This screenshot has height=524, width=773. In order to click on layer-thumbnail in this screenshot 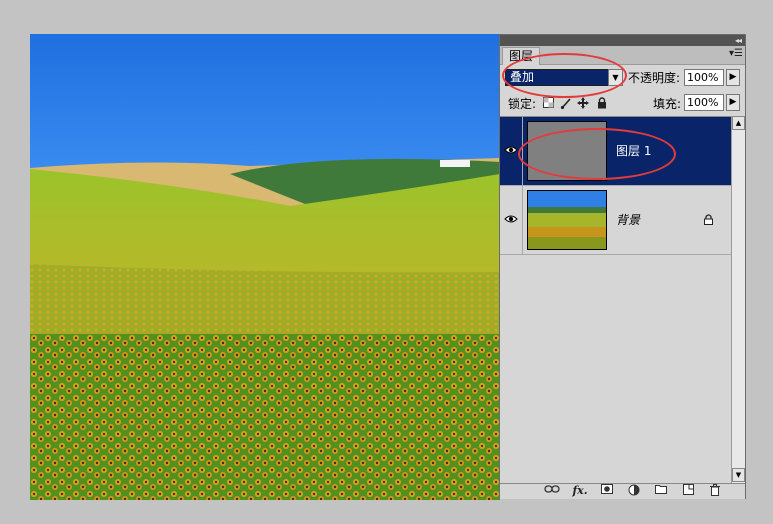, I will do `click(567, 220)`.